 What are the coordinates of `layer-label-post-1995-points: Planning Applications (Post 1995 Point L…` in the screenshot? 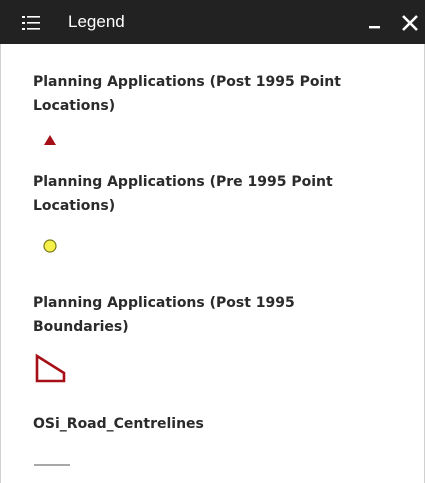 It's located at (187, 94).